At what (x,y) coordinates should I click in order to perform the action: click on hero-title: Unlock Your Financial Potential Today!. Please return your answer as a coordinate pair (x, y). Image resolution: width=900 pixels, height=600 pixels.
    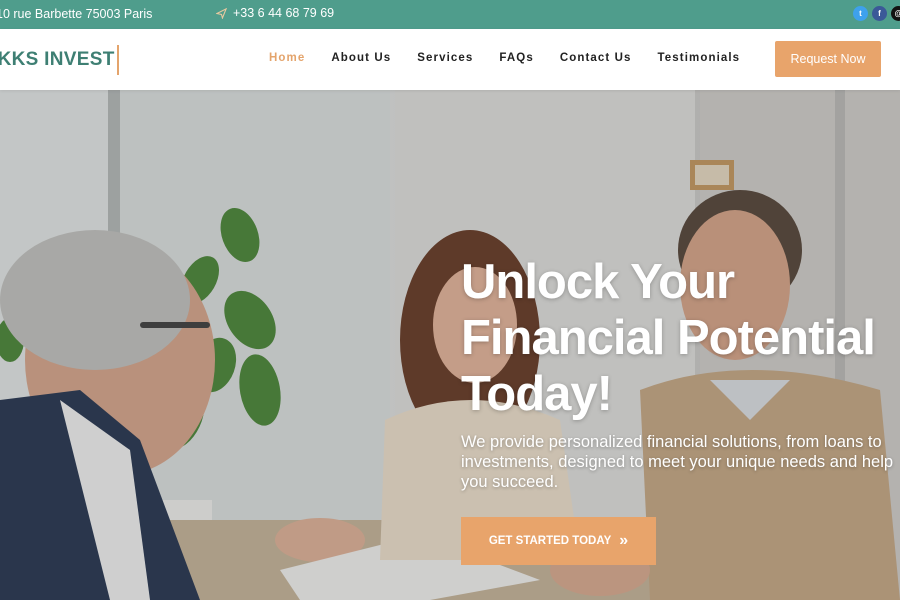
    Looking at the image, I should click on (668, 338).